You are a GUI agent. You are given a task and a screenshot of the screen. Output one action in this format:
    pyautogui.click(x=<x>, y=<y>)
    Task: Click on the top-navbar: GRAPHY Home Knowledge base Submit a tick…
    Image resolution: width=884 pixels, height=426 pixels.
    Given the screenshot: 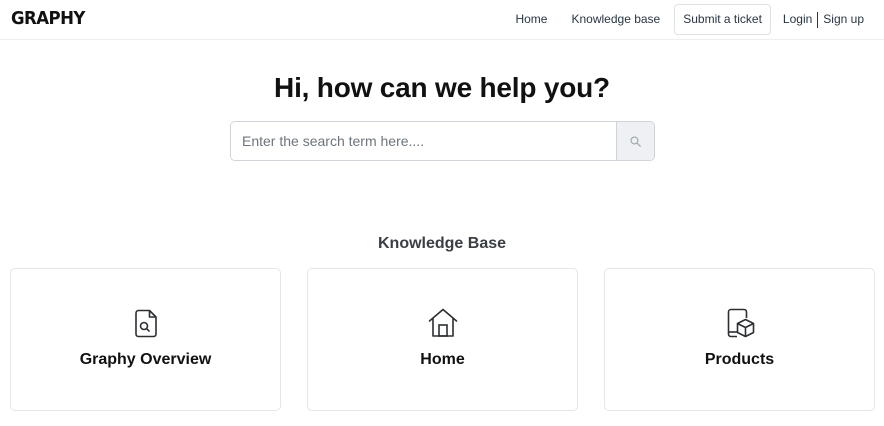 What is the action you would take?
    pyautogui.click(x=442, y=20)
    